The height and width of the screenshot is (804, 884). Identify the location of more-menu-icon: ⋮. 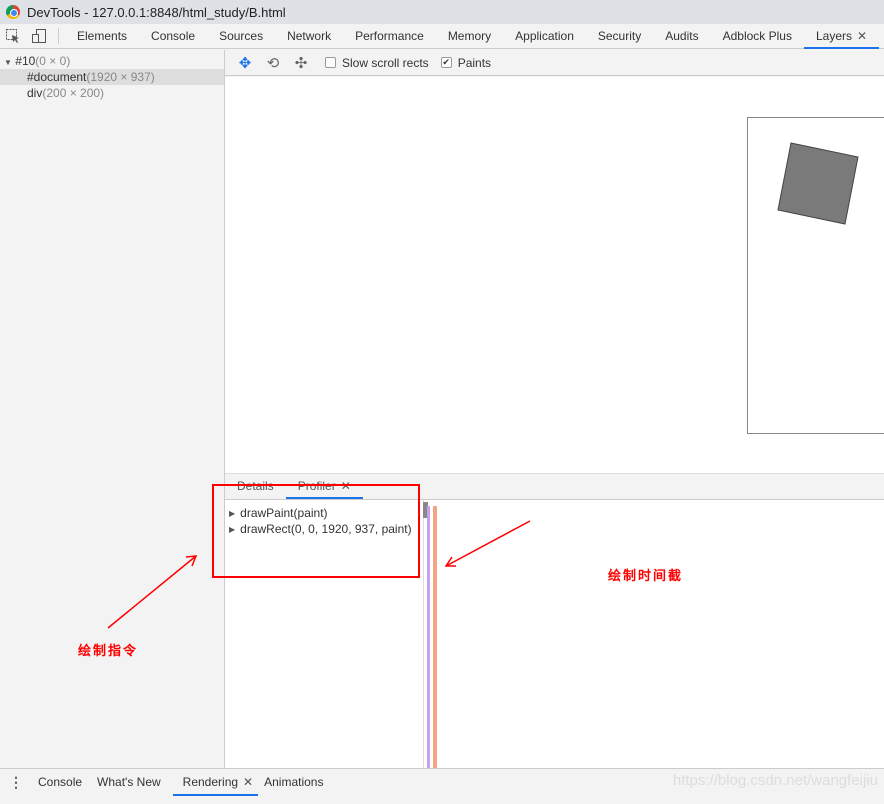
(16, 782).